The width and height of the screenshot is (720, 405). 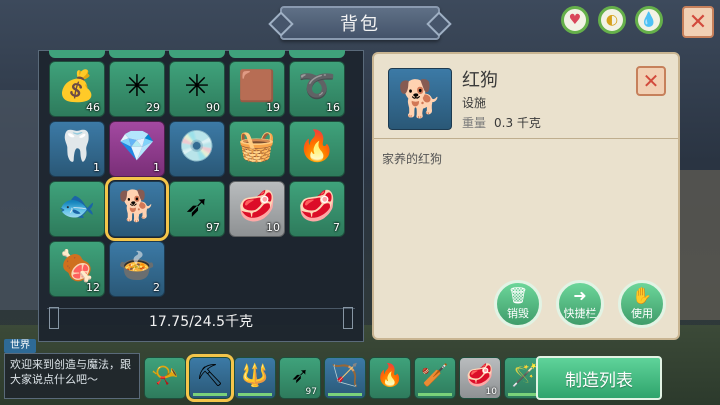 I want to click on item-quantity: 12, so click(x=93, y=287).